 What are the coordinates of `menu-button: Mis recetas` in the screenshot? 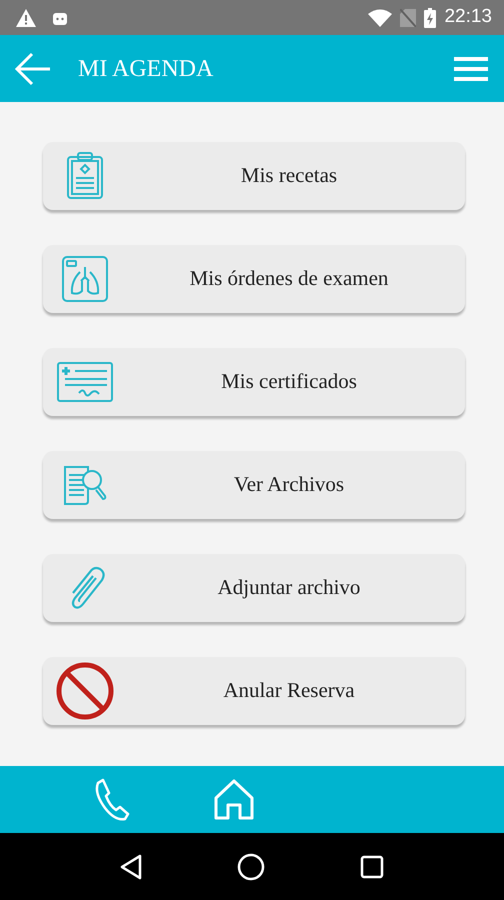 It's located at (254, 176).